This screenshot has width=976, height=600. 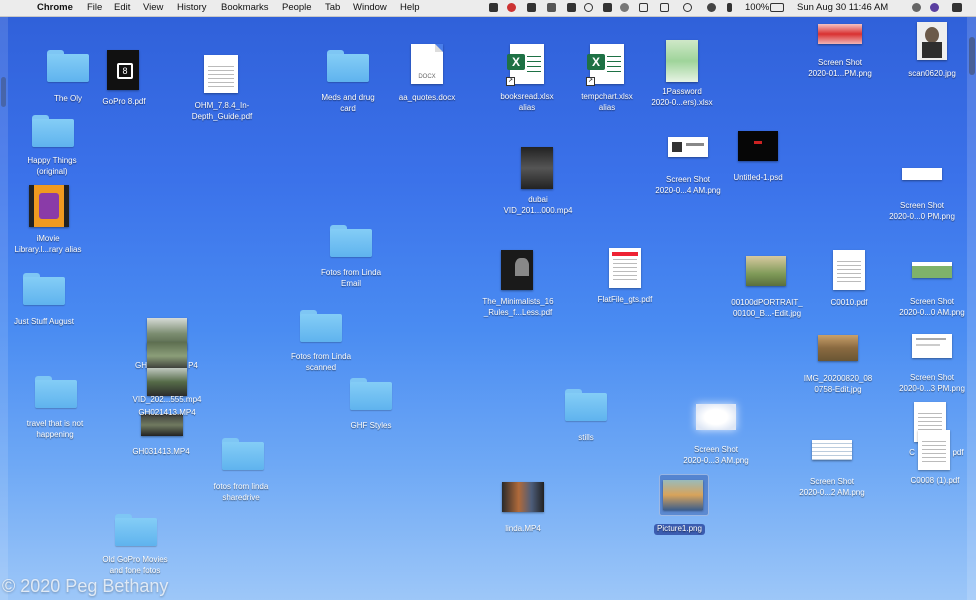 What do you see at coordinates (527, 97) in the screenshot?
I see `item-label: booksread.xlsx` at bounding box center [527, 97].